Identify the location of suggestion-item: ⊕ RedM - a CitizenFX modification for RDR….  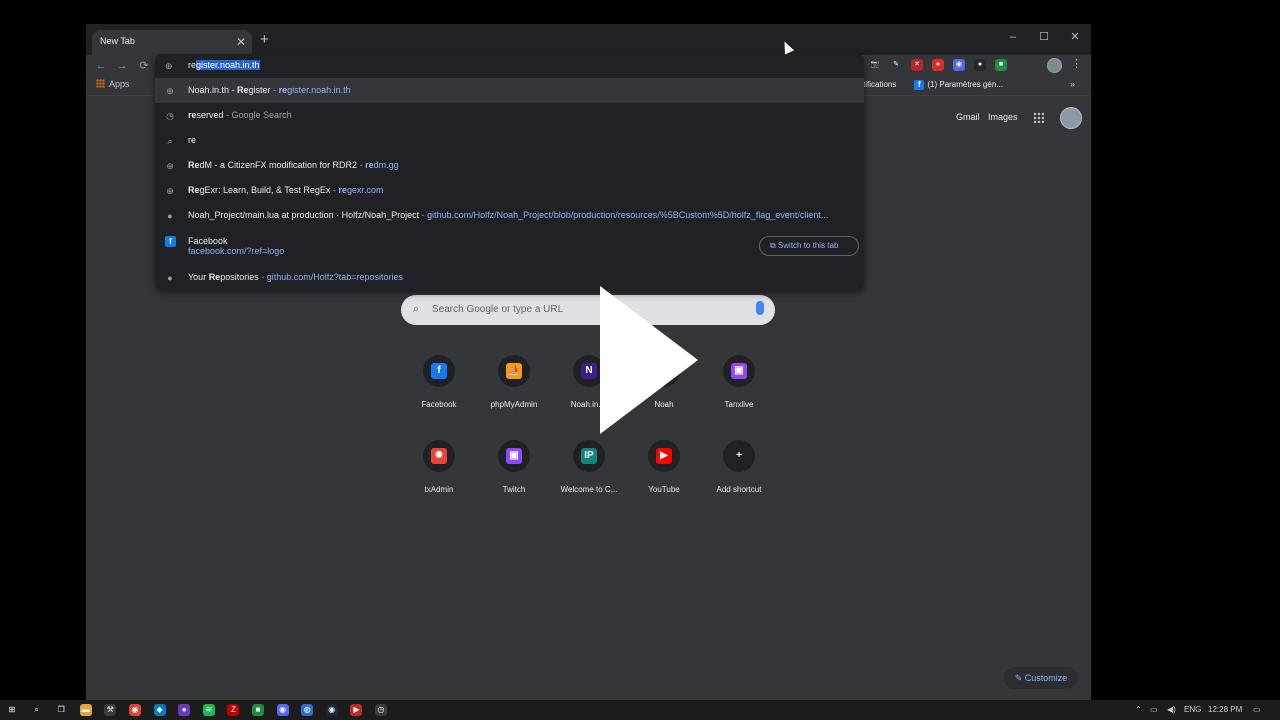
(509, 165).